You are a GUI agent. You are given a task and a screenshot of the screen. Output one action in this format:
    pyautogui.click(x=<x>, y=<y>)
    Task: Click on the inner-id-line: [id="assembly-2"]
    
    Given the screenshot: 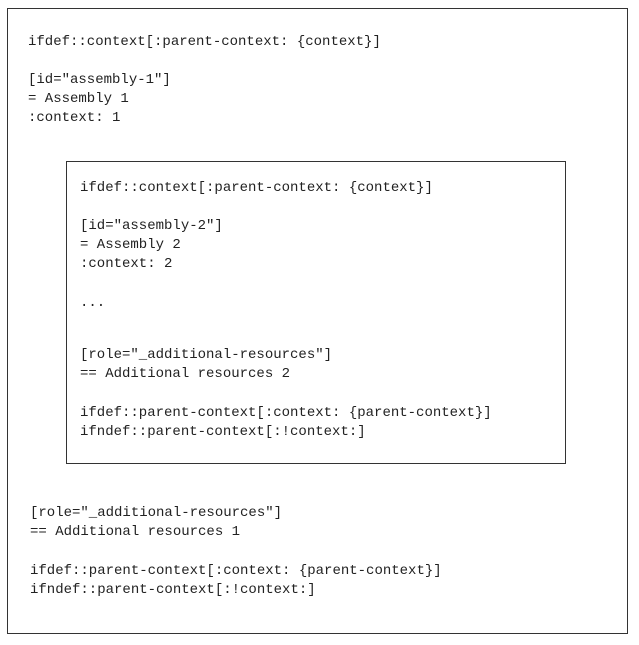 What is the action you would take?
    pyautogui.click(x=151, y=226)
    